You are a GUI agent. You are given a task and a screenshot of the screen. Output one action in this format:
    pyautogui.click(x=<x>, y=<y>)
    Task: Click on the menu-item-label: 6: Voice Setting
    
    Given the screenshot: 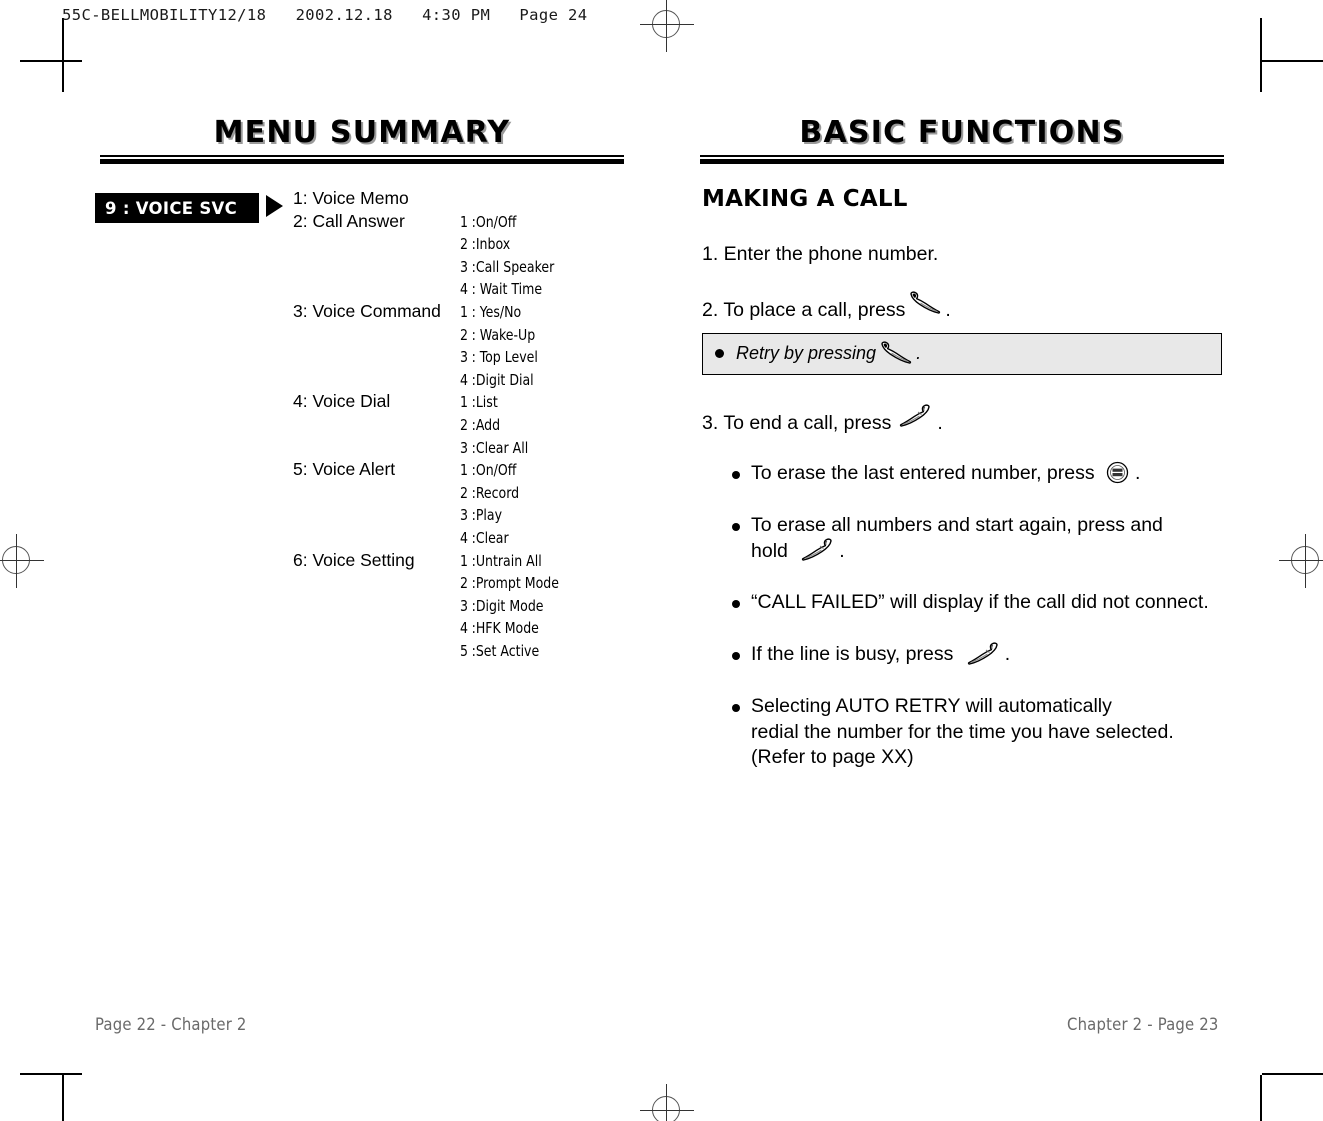 What is the action you would take?
    pyautogui.click(x=354, y=560)
    